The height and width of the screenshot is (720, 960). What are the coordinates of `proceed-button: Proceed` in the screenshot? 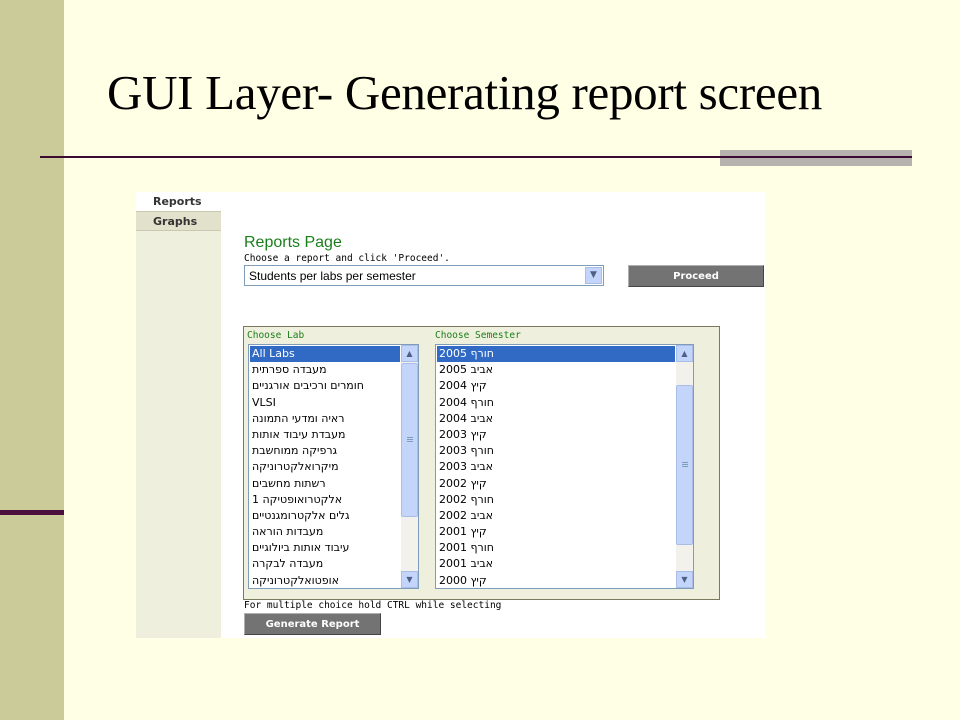 It's located at (696, 276).